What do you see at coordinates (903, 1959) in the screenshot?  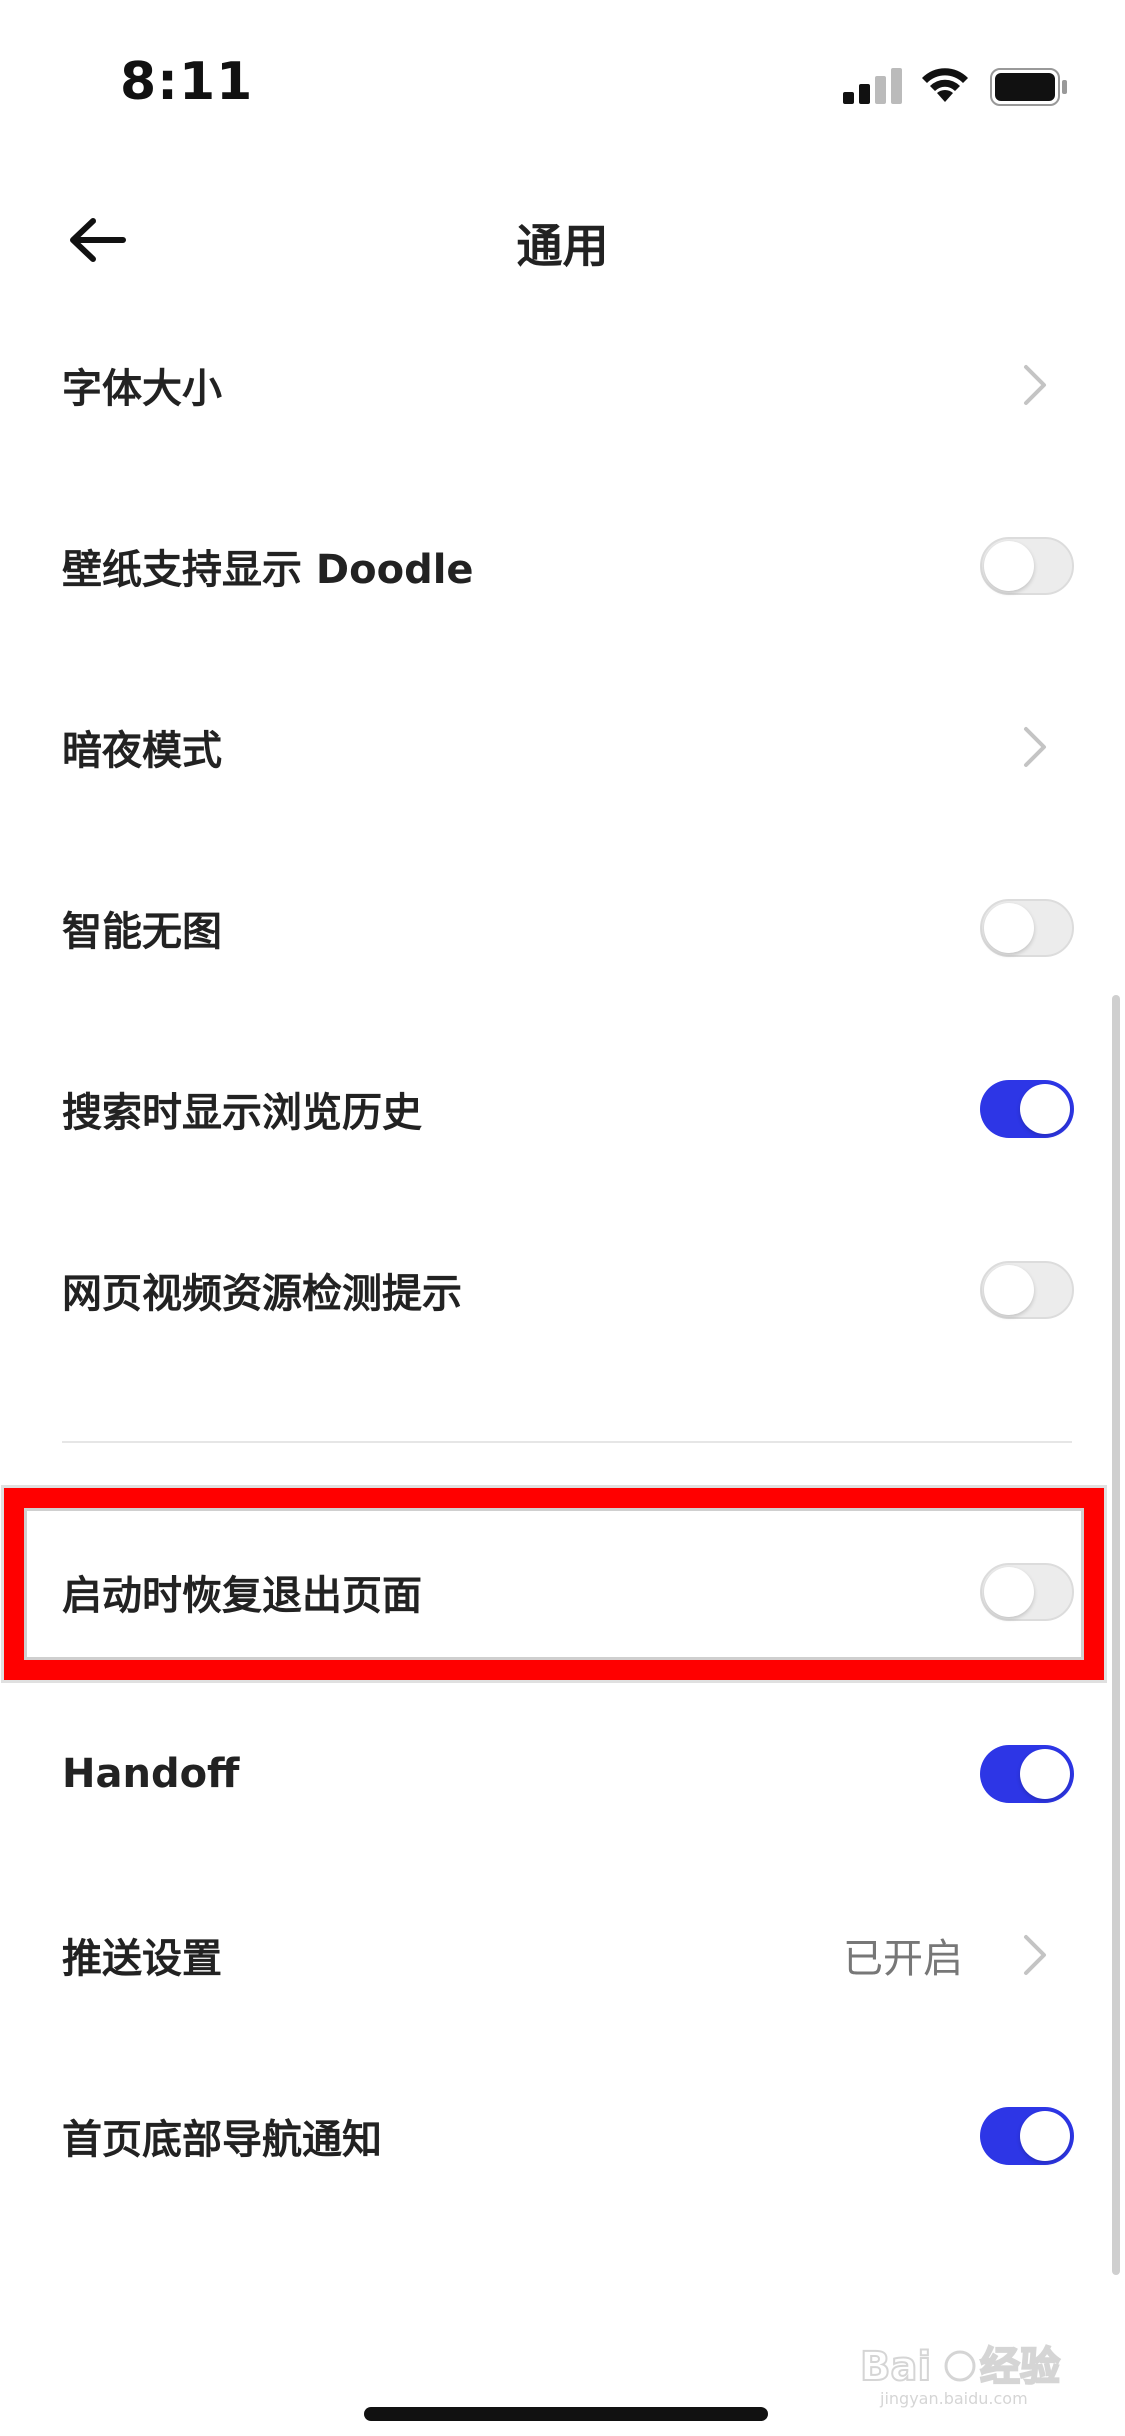 I see `push-status-value: 已开启` at bounding box center [903, 1959].